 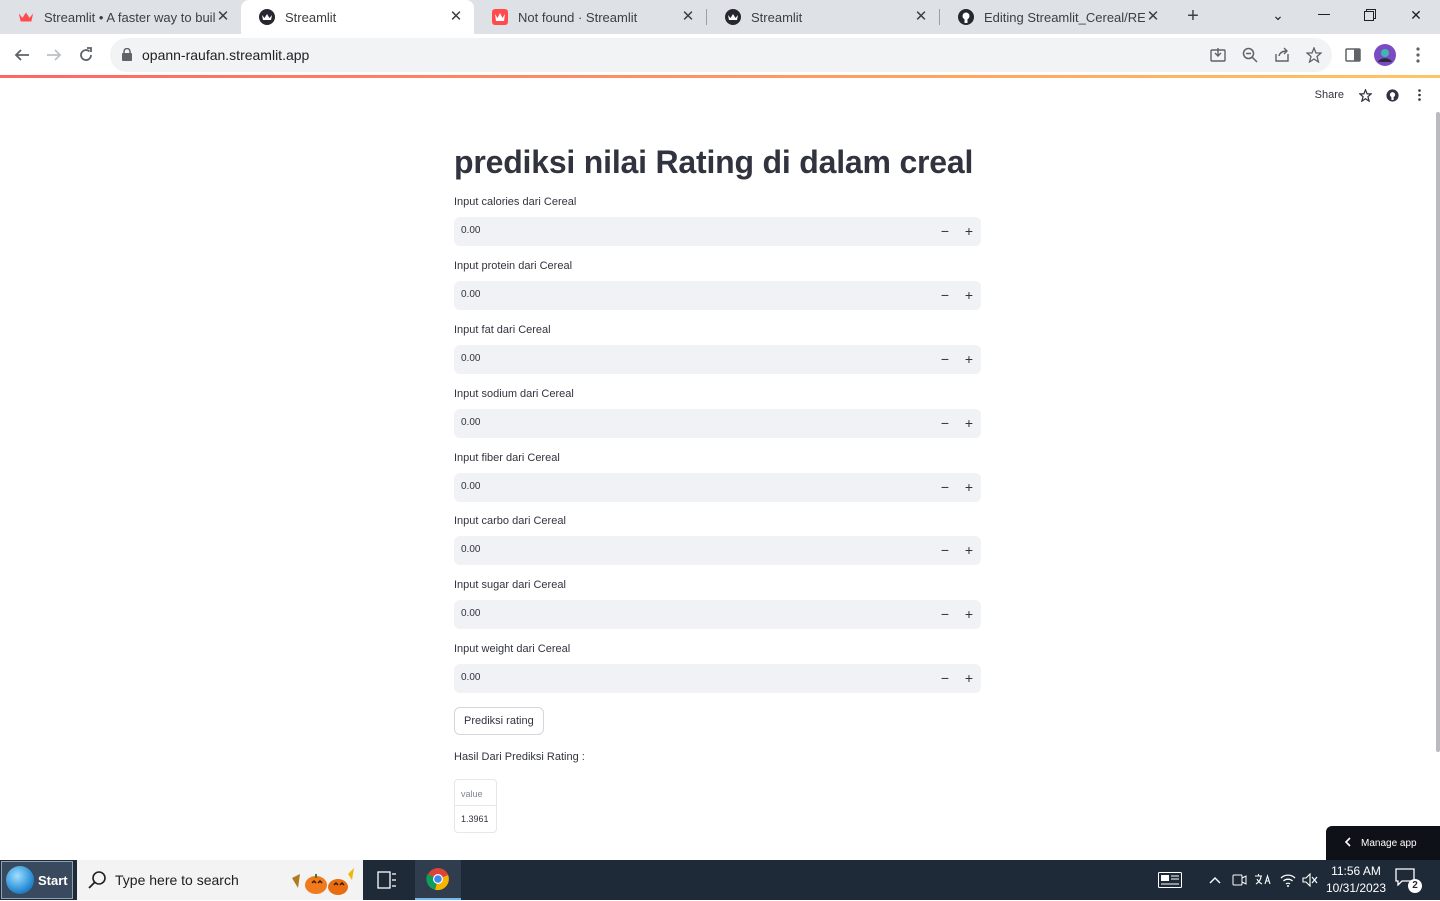 What do you see at coordinates (519, 757) in the screenshot?
I see `result-label: Hasil Dari Prediksi Rating :` at bounding box center [519, 757].